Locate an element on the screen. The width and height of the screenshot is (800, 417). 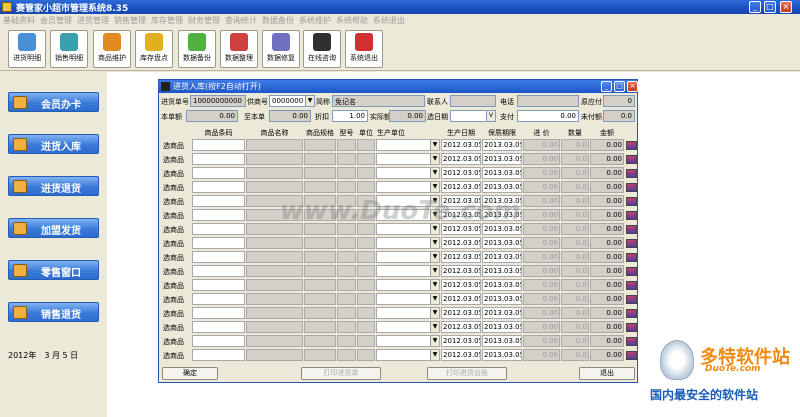
pay-field: 0.00 is located at coordinates (548, 116).